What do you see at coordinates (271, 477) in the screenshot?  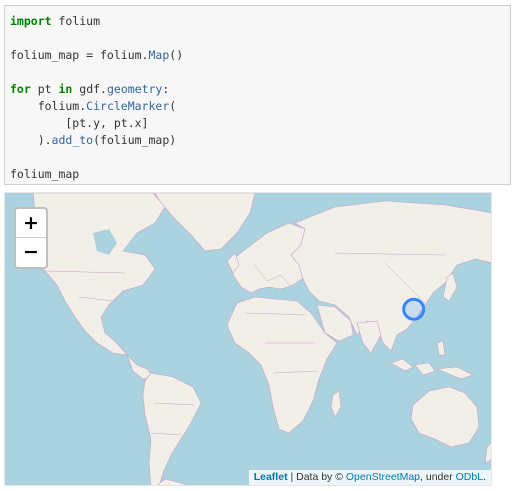 I see `leaflet-link: Leaflet` at bounding box center [271, 477].